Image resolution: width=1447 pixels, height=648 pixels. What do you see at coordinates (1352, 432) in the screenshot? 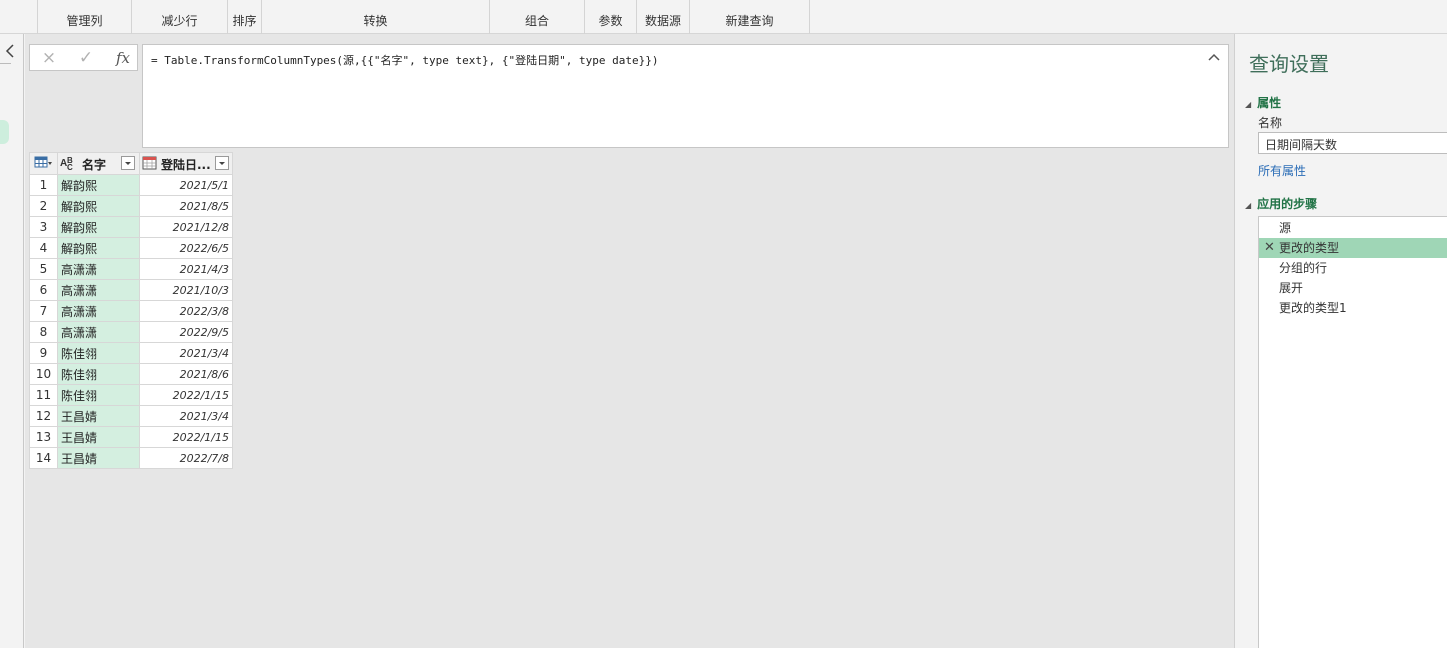
I see `applied-steps-list: 源 ✕ 更改的类型 分组的行展开更改的类型1` at bounding box center [1352, 432].